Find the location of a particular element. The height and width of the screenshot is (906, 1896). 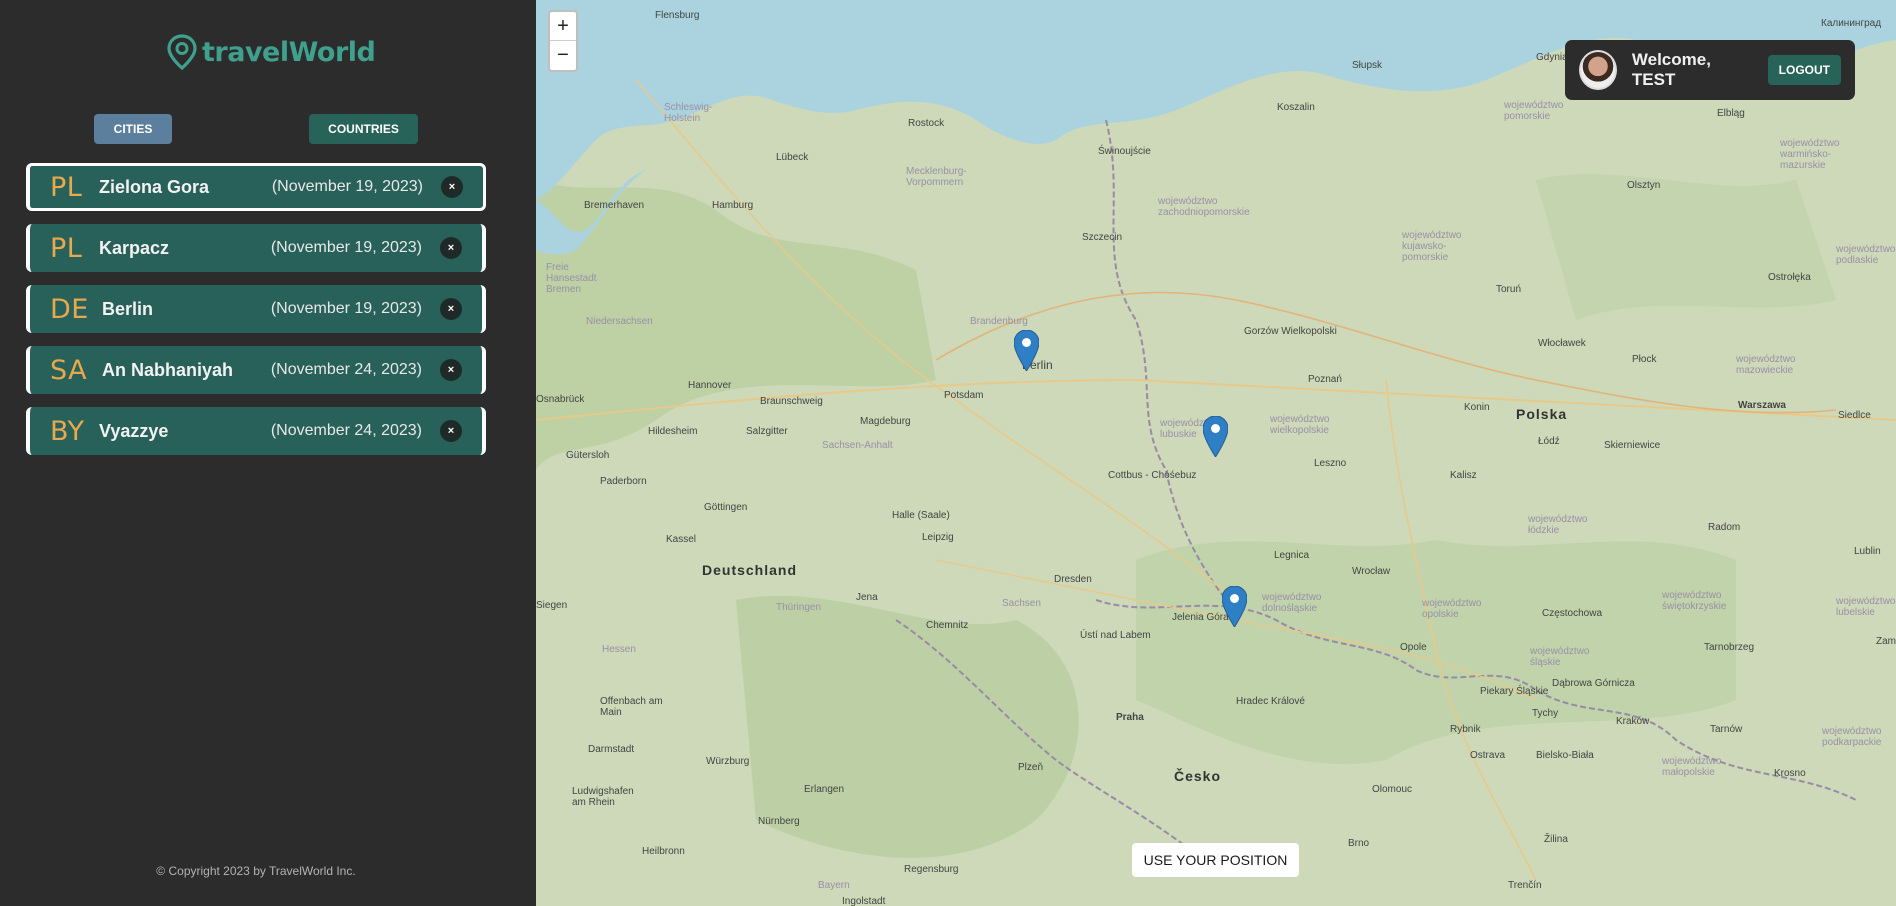

map-label-mecklenburg: Mecklenburg-Vorpommern is located at coordinates (936, 177).